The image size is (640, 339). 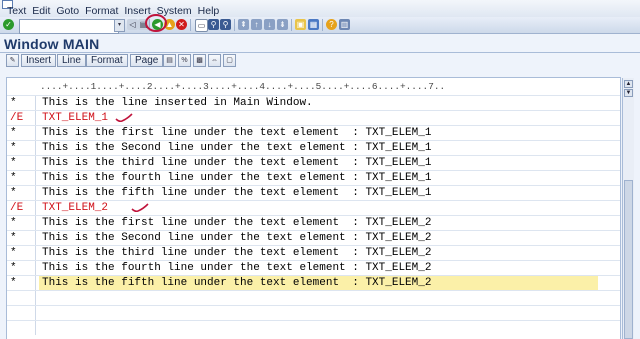 I want to click on scroll-down-icon: ▼, so click(x=628, y=93).